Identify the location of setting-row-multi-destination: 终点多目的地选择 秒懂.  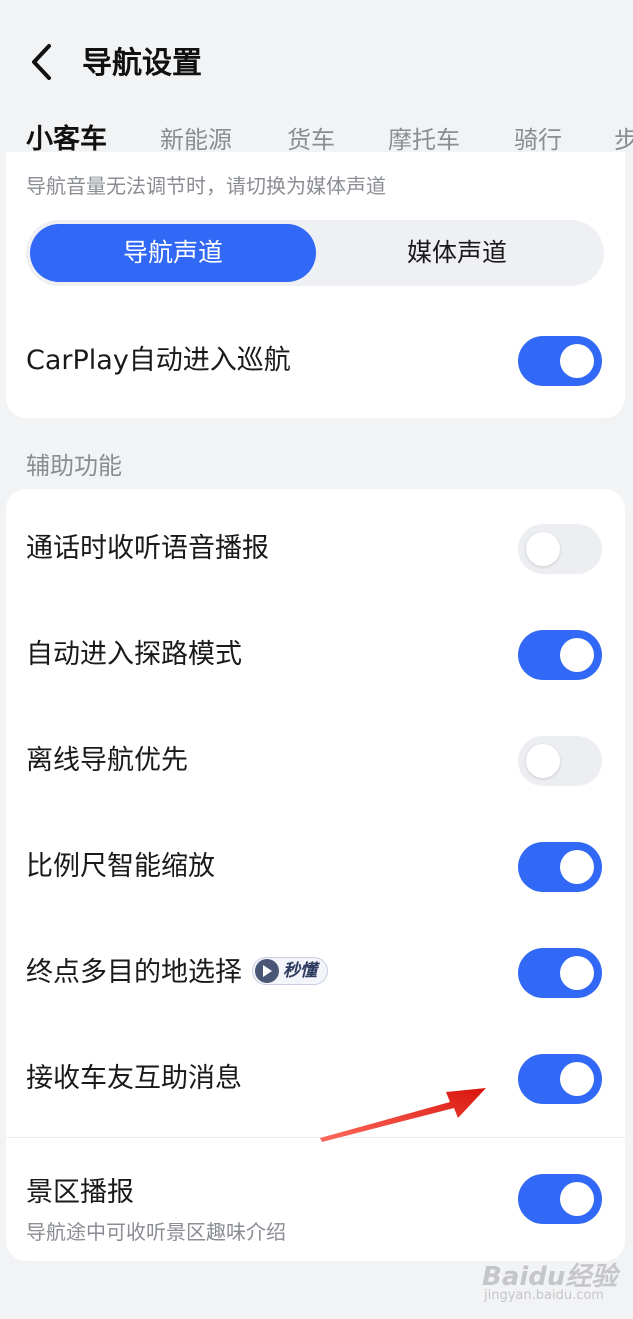
(315, 973).